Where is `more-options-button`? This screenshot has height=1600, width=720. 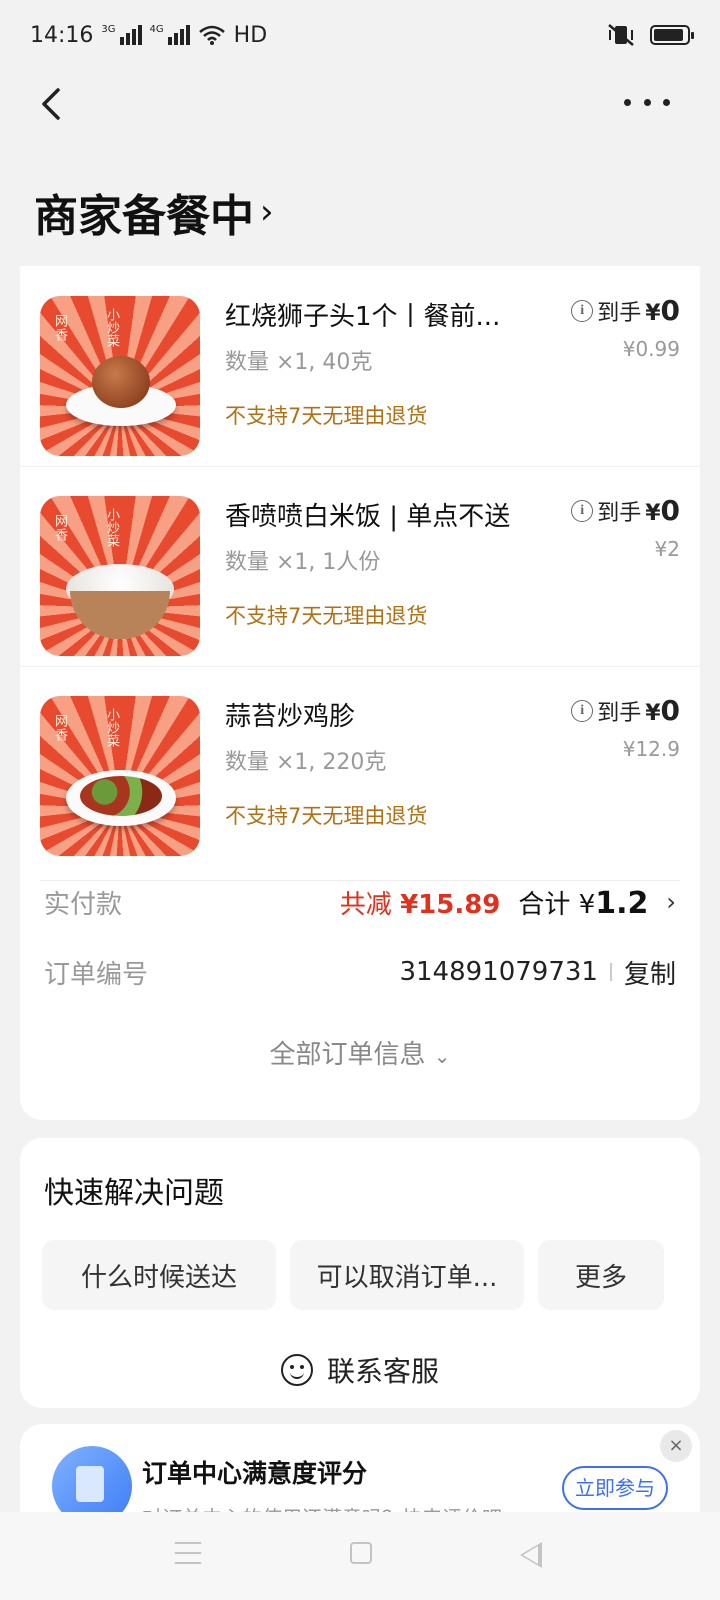
more-options-button is located at coordinates (647, 102).